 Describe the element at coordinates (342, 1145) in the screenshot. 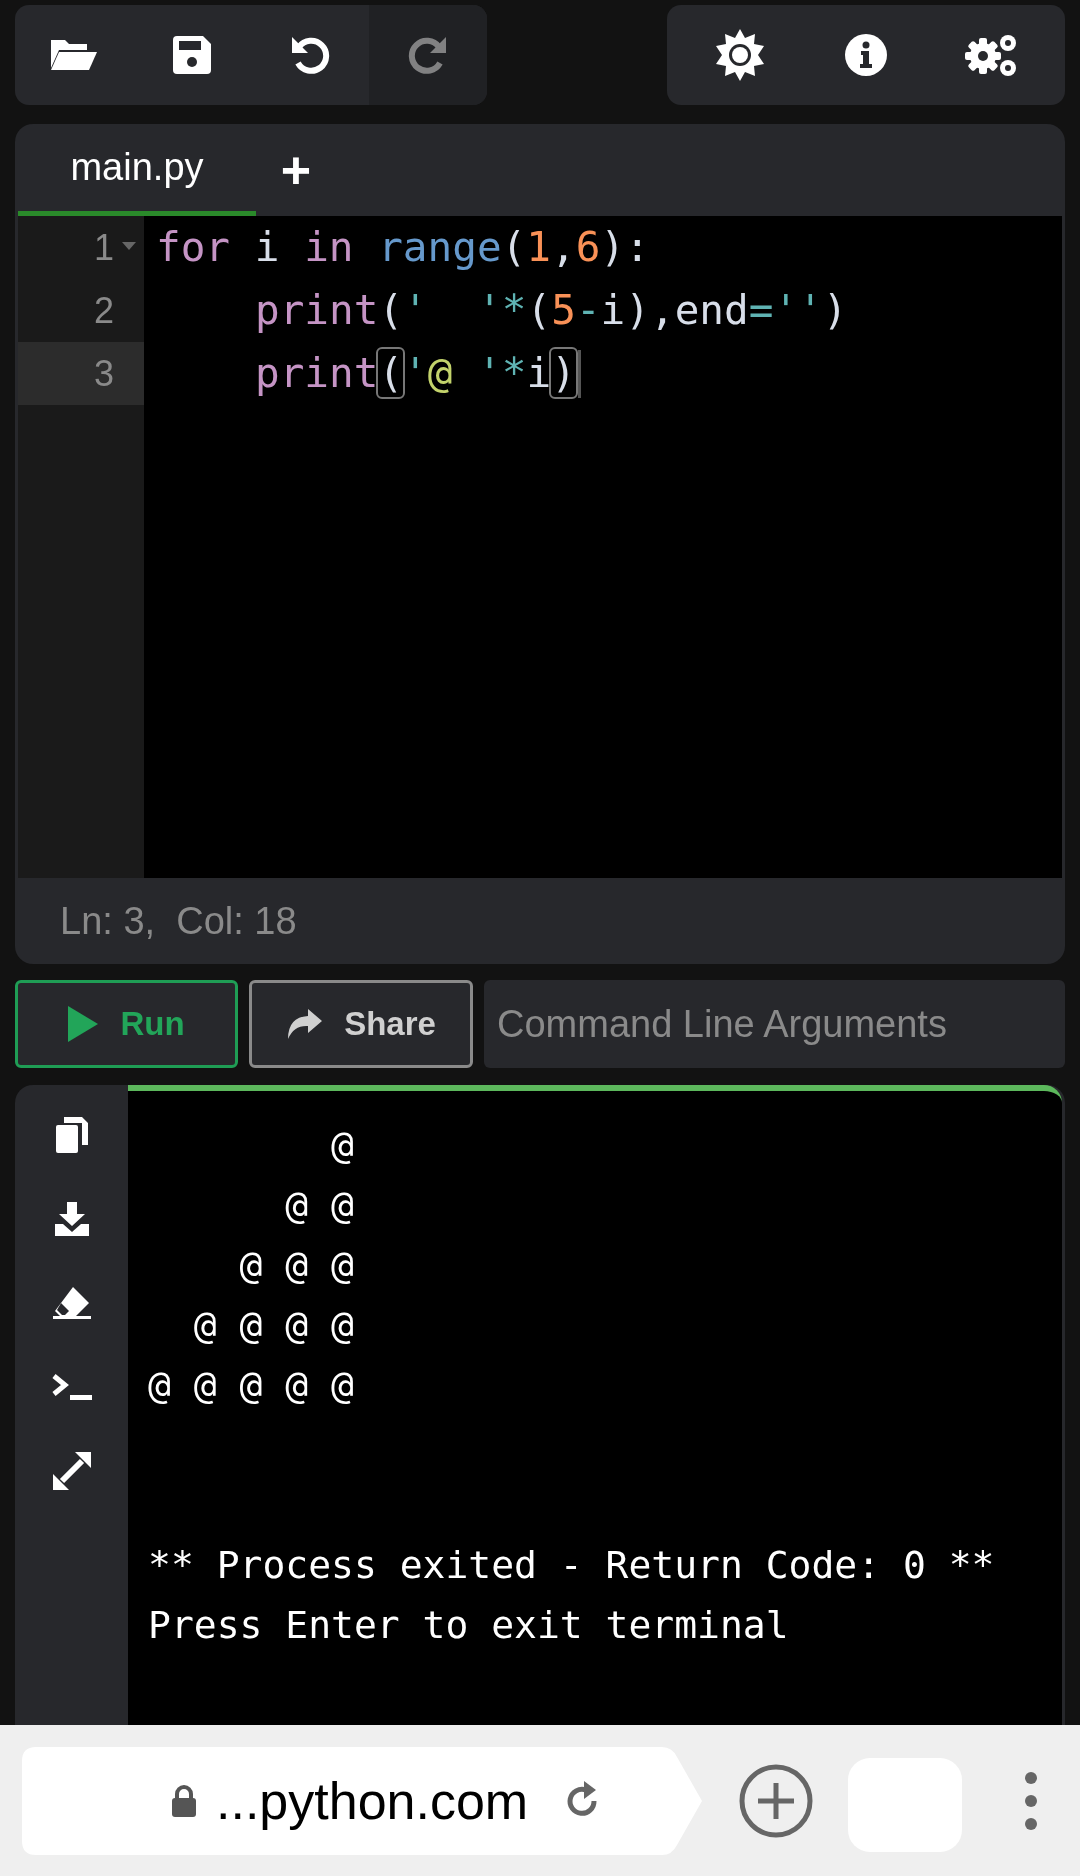

I see `output-line: @` at that location.